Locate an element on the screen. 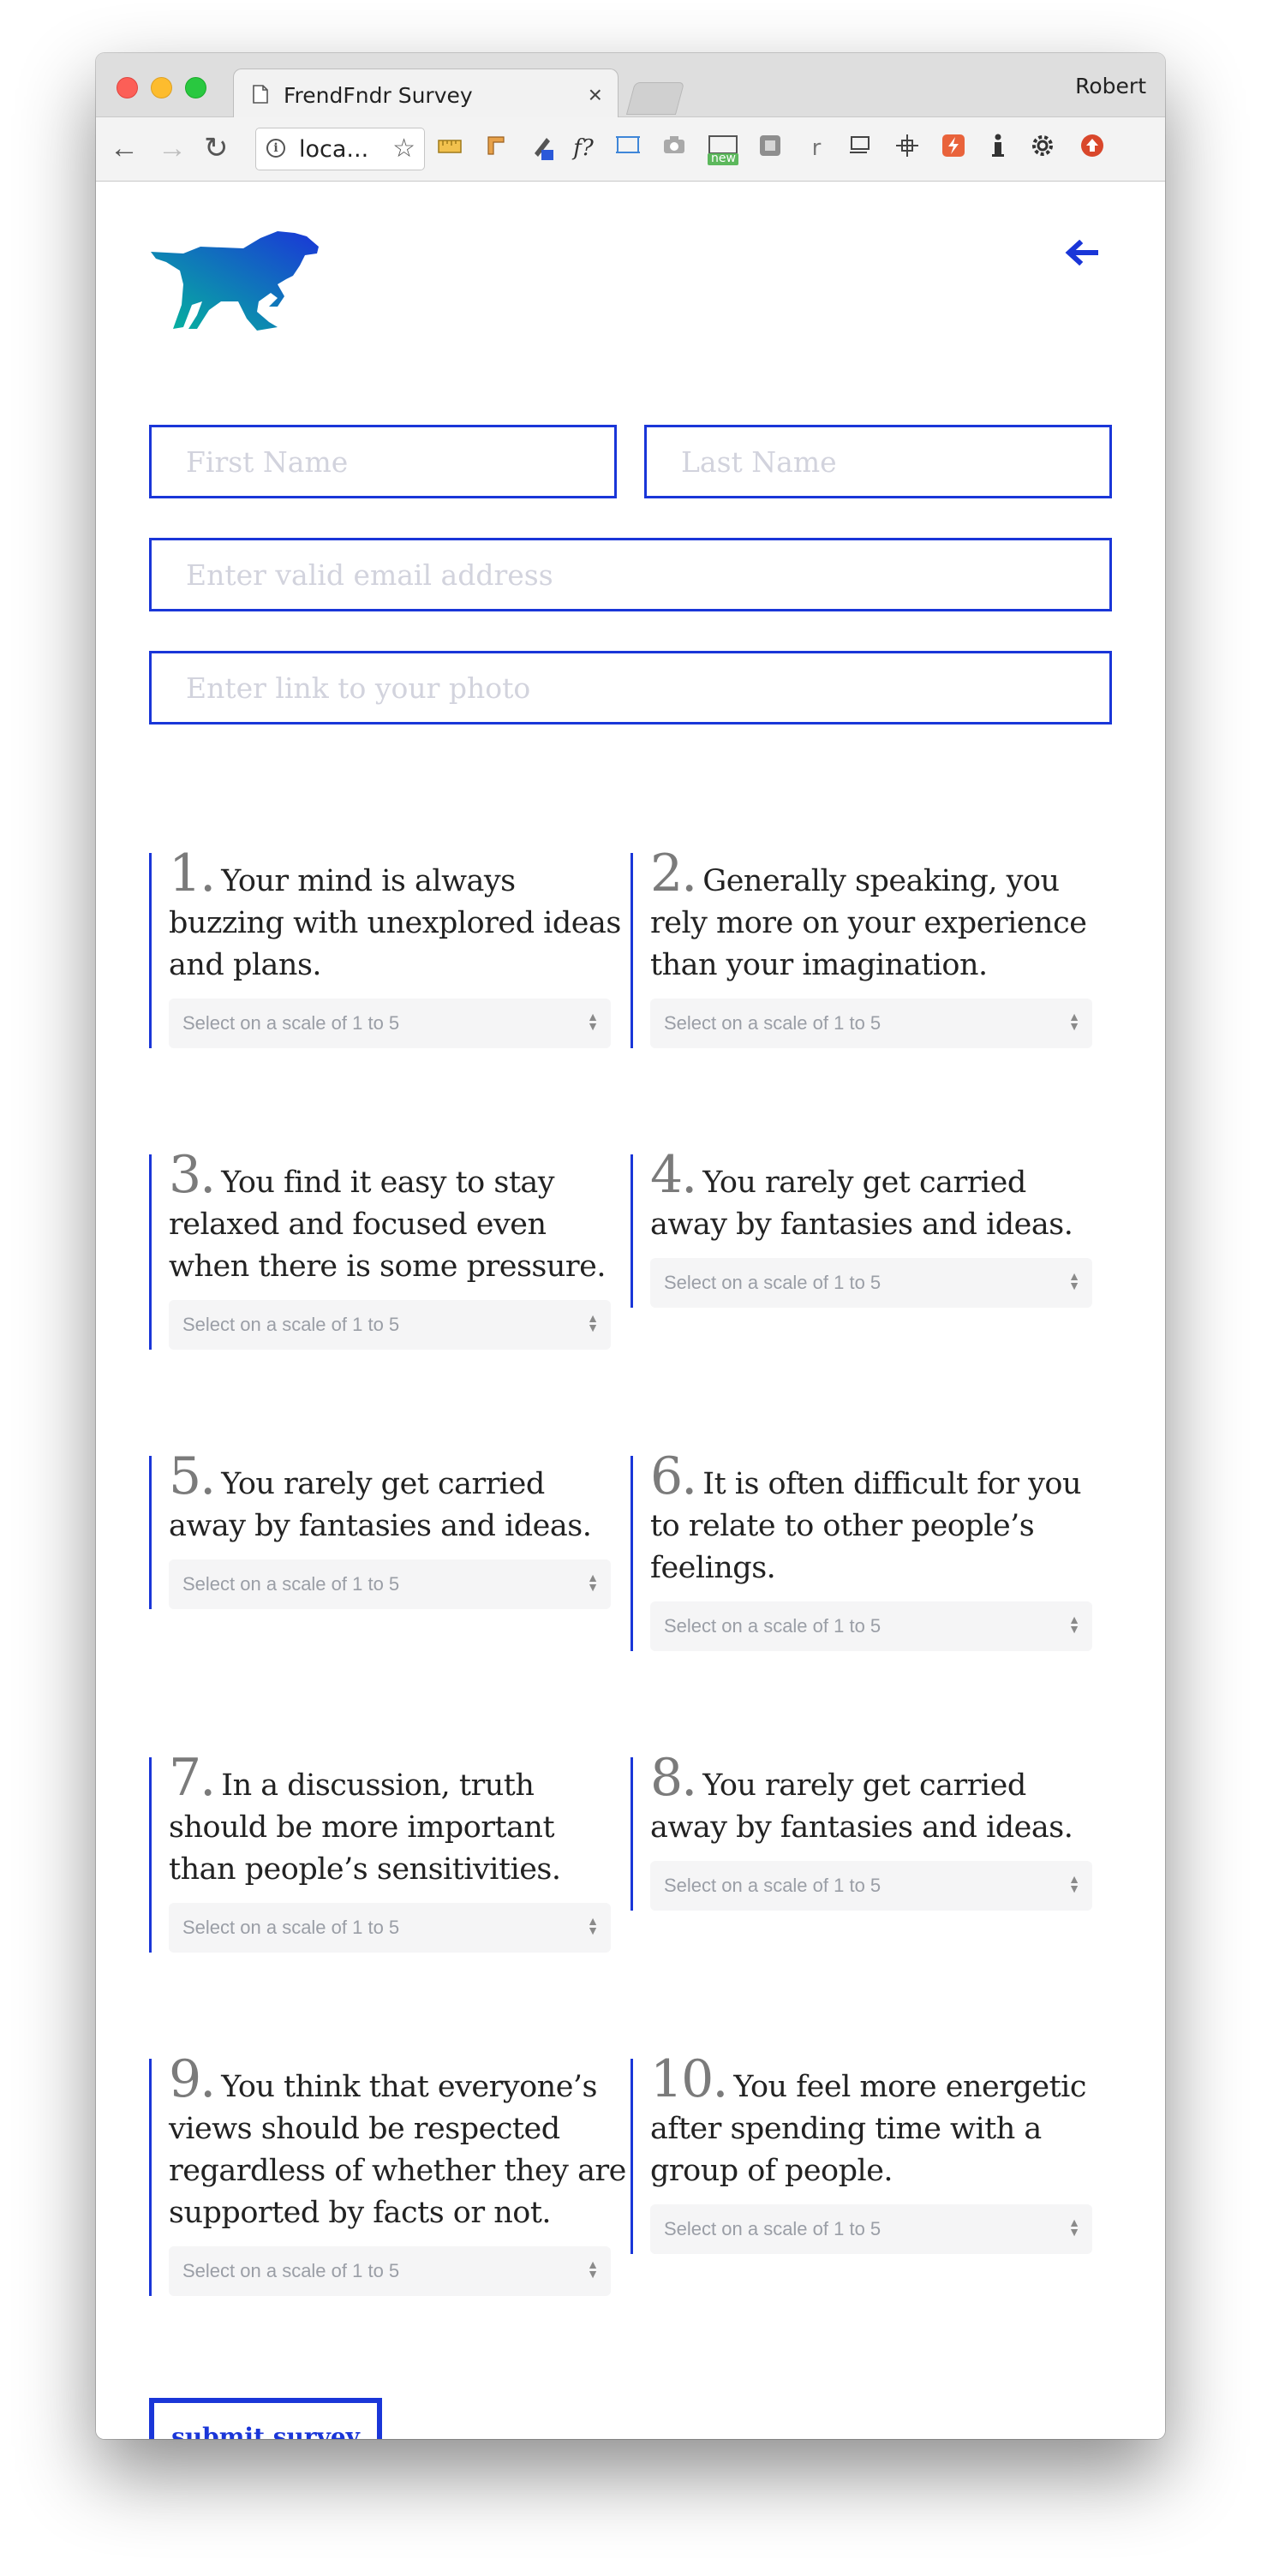 Image resolution: width=1261 pixels, height=2576 pixels. question-number: 5. is located at coordinates (193, 1476).